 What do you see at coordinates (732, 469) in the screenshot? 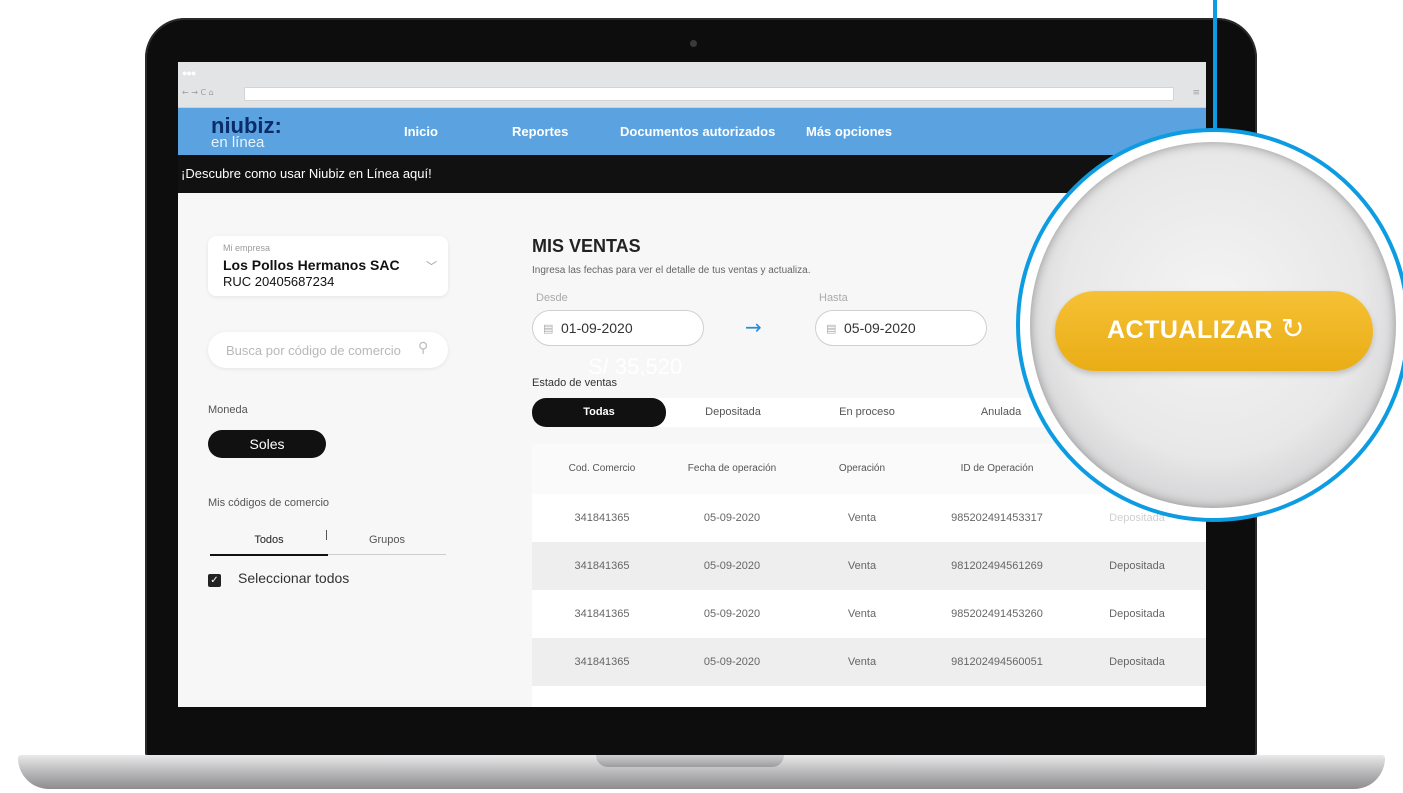
I see `column-header: Fecha de operación` at bounding box center [732, 469].